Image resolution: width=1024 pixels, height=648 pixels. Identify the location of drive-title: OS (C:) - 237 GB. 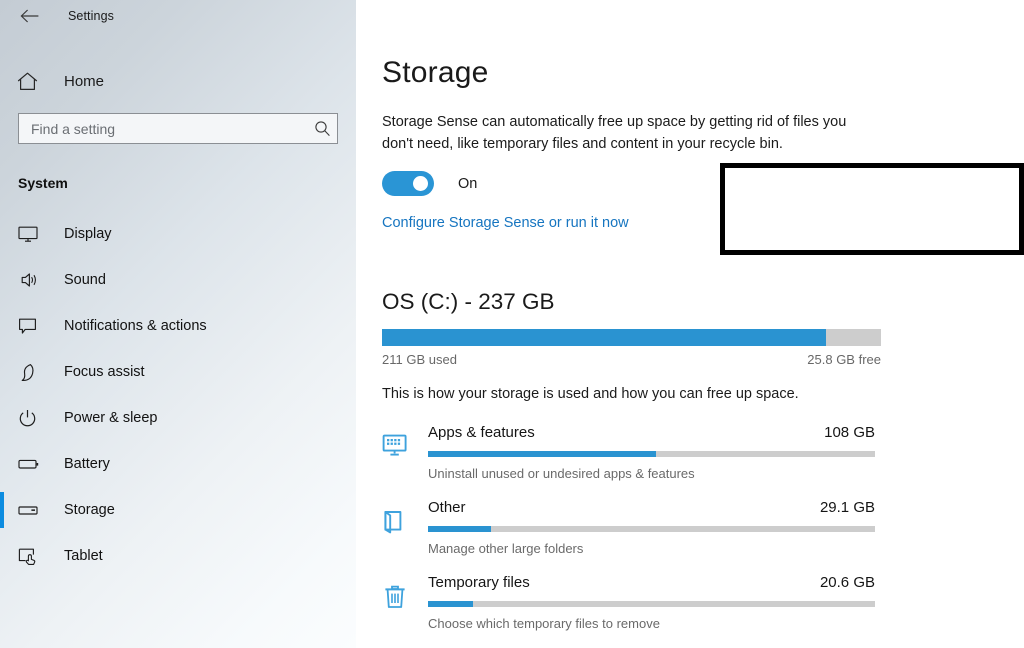
(468, 301).